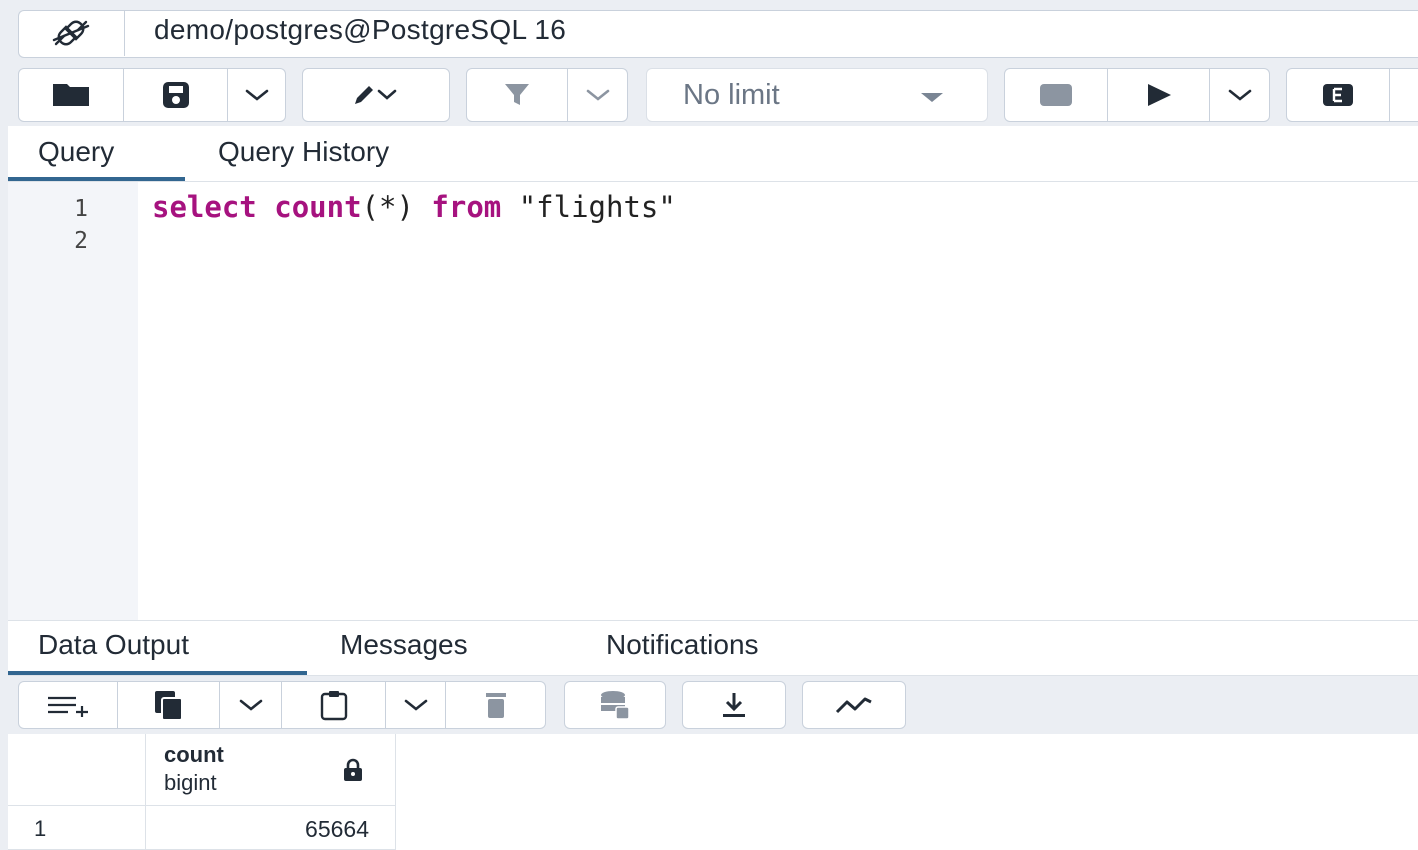 This screenshot has height=850, width=1418. I want to click on copy-options-button, so click(251, 705).